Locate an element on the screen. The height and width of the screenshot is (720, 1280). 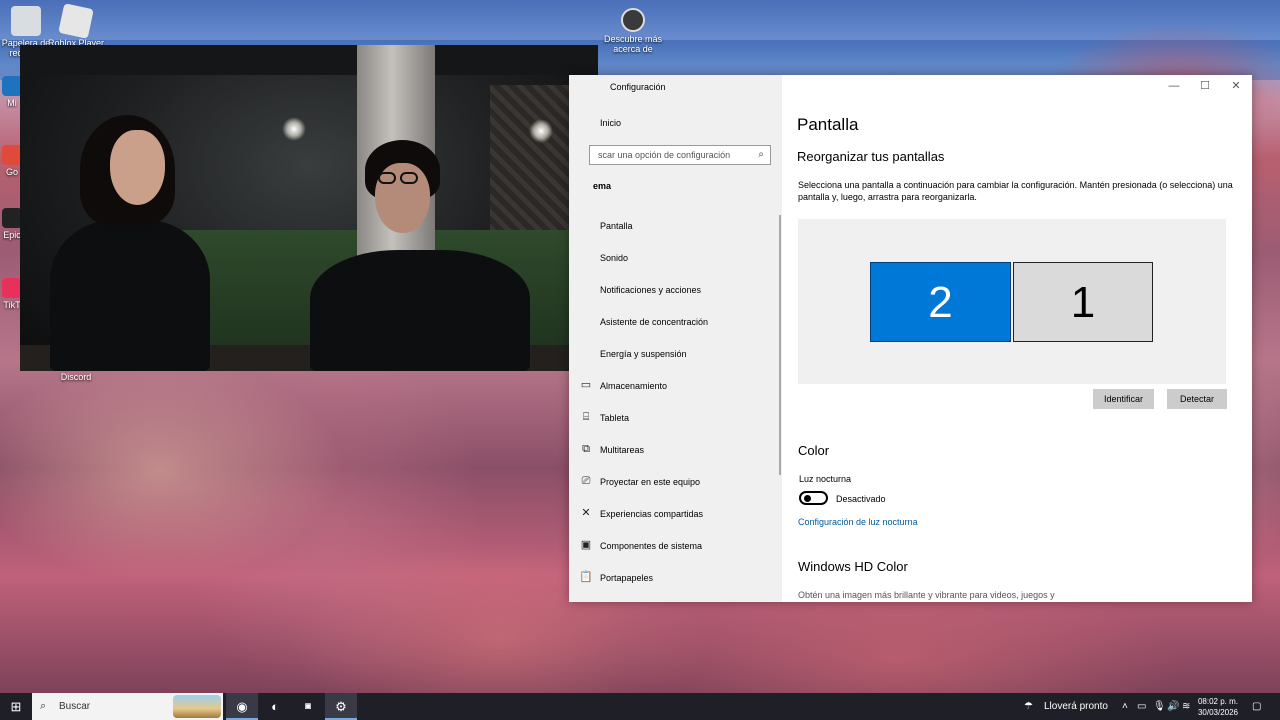
nav-home-link: Inicio is located at coordinates (610, 123).